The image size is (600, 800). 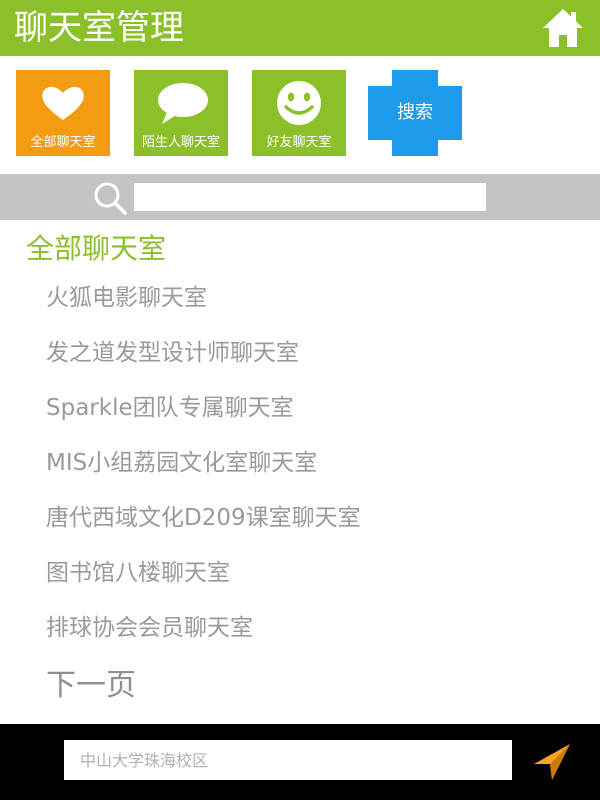 What do you see at coordinates (63, 142) in the screenshot?
I see `tile-all-rooms-label: 全部聊天室` at bounding box center [63, 142].